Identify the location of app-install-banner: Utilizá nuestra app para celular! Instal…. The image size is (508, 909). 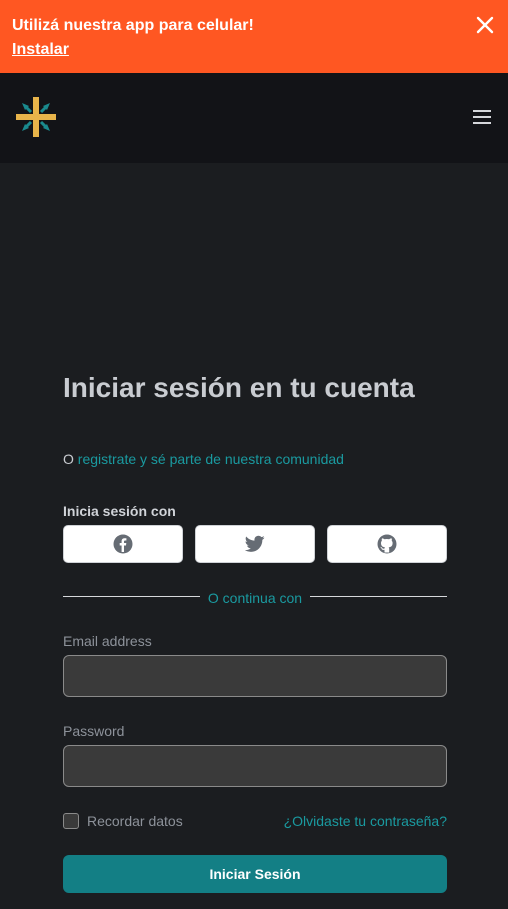
(254, 36).